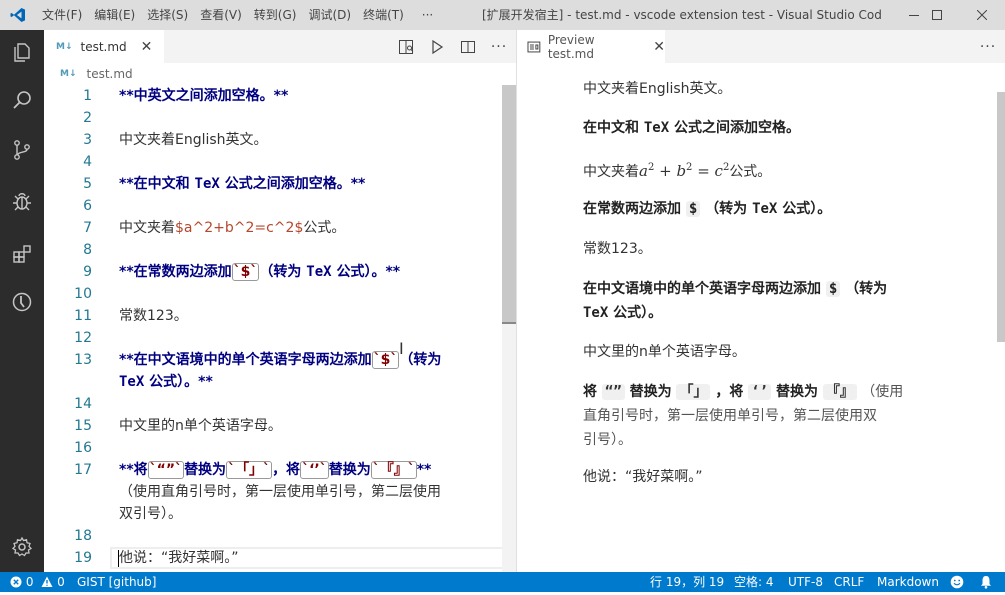 This screenshot has width=1005, height=595. What do you see at coordinates (166, 470) in the screenshot?
I see `inline-code-span: `“”`` at bounding box center [166, 470].